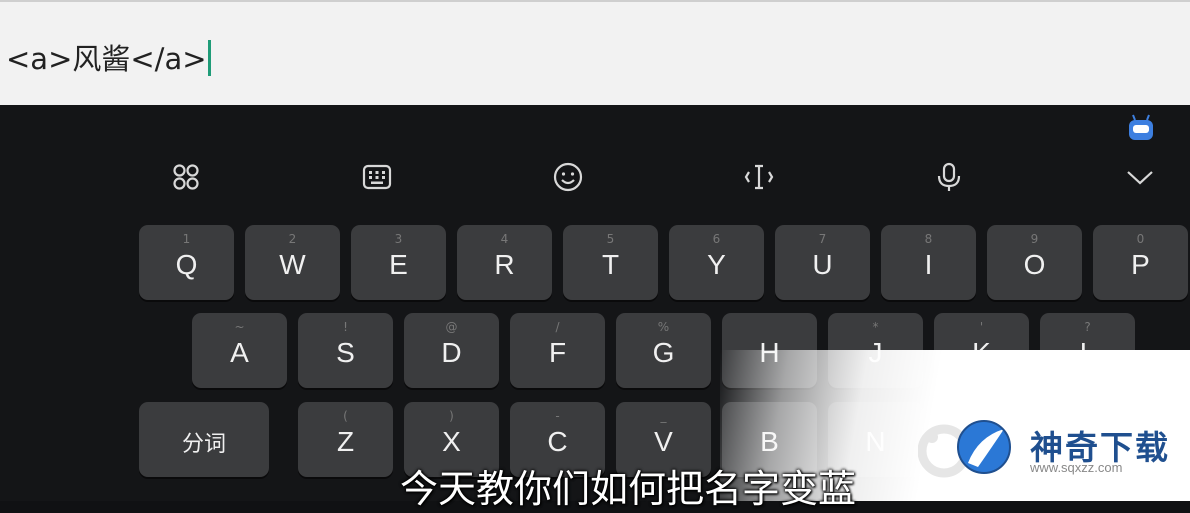 This screenshot has width=1190, height=513. I want to click on apps-grid-icon, so click(186, 177).